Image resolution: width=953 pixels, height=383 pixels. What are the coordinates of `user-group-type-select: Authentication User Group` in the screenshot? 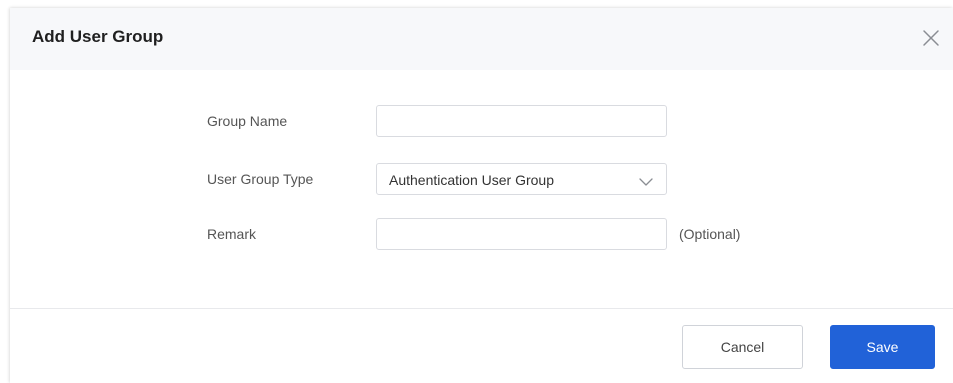 It's located at (521, 179).